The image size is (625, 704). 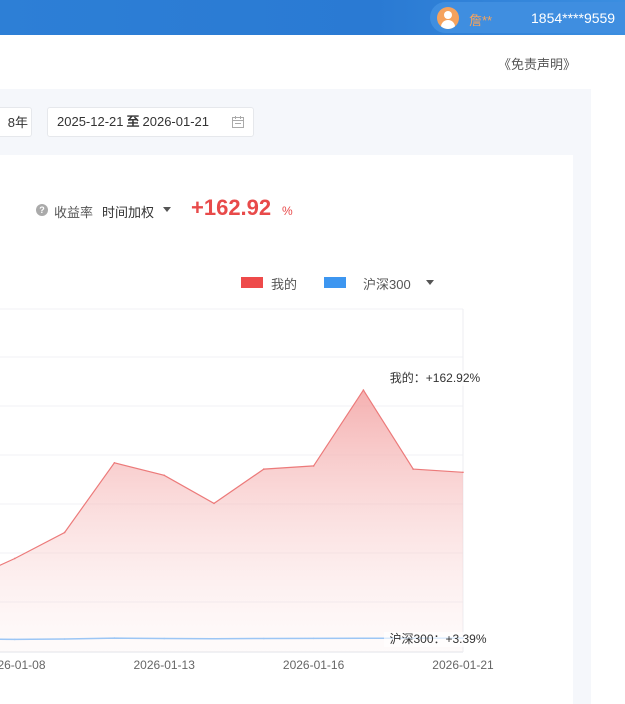 What do you see at coordinates (287, 211) in the screenshot?
I see `metric-unit: %` at bounding box center [287, 211].